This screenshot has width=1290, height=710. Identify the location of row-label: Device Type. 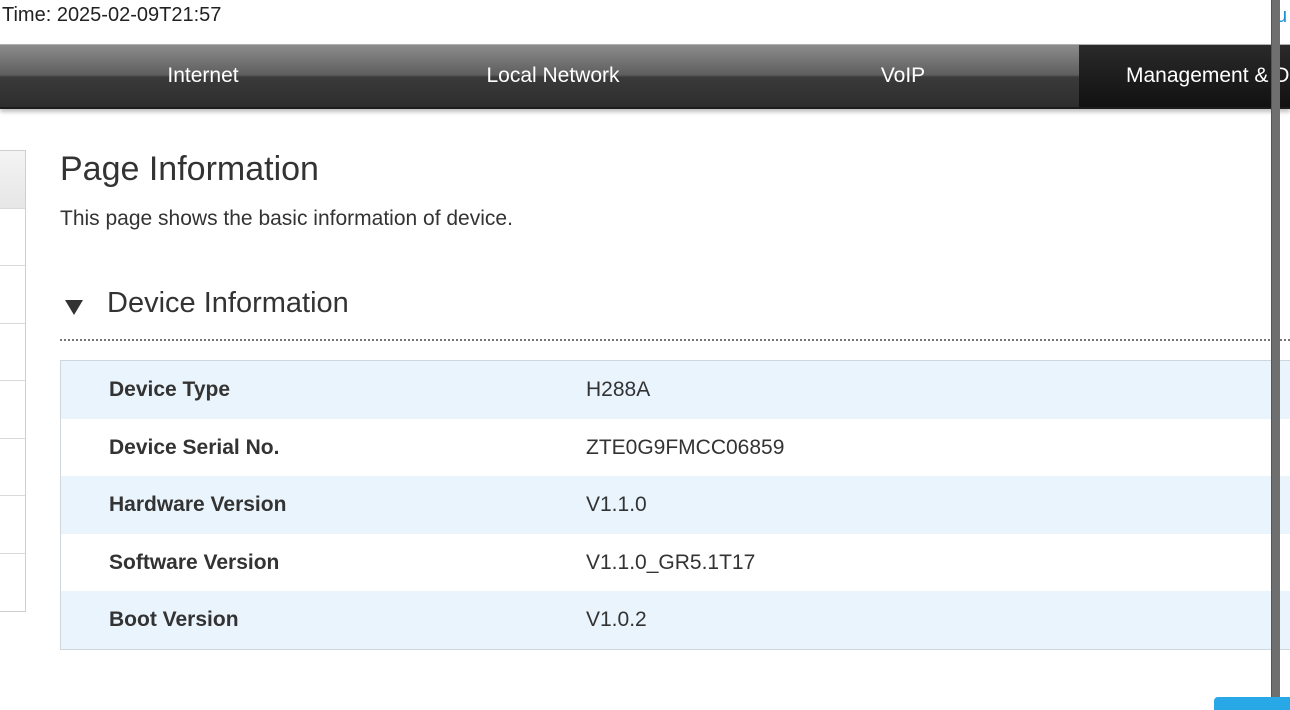
(170, 389).